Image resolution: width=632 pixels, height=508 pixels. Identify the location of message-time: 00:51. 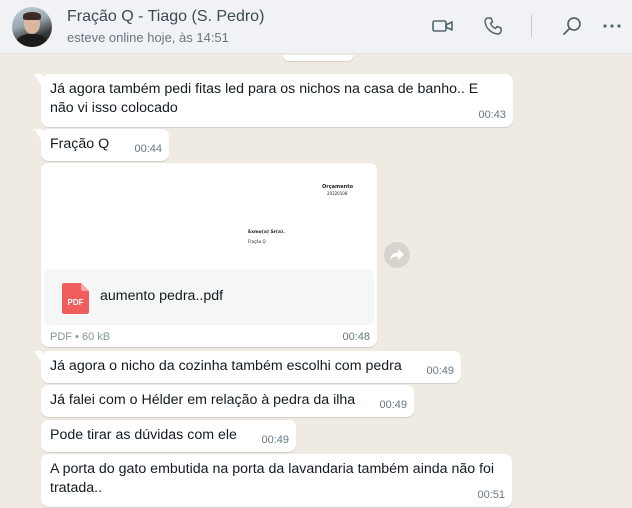
(491, 495).